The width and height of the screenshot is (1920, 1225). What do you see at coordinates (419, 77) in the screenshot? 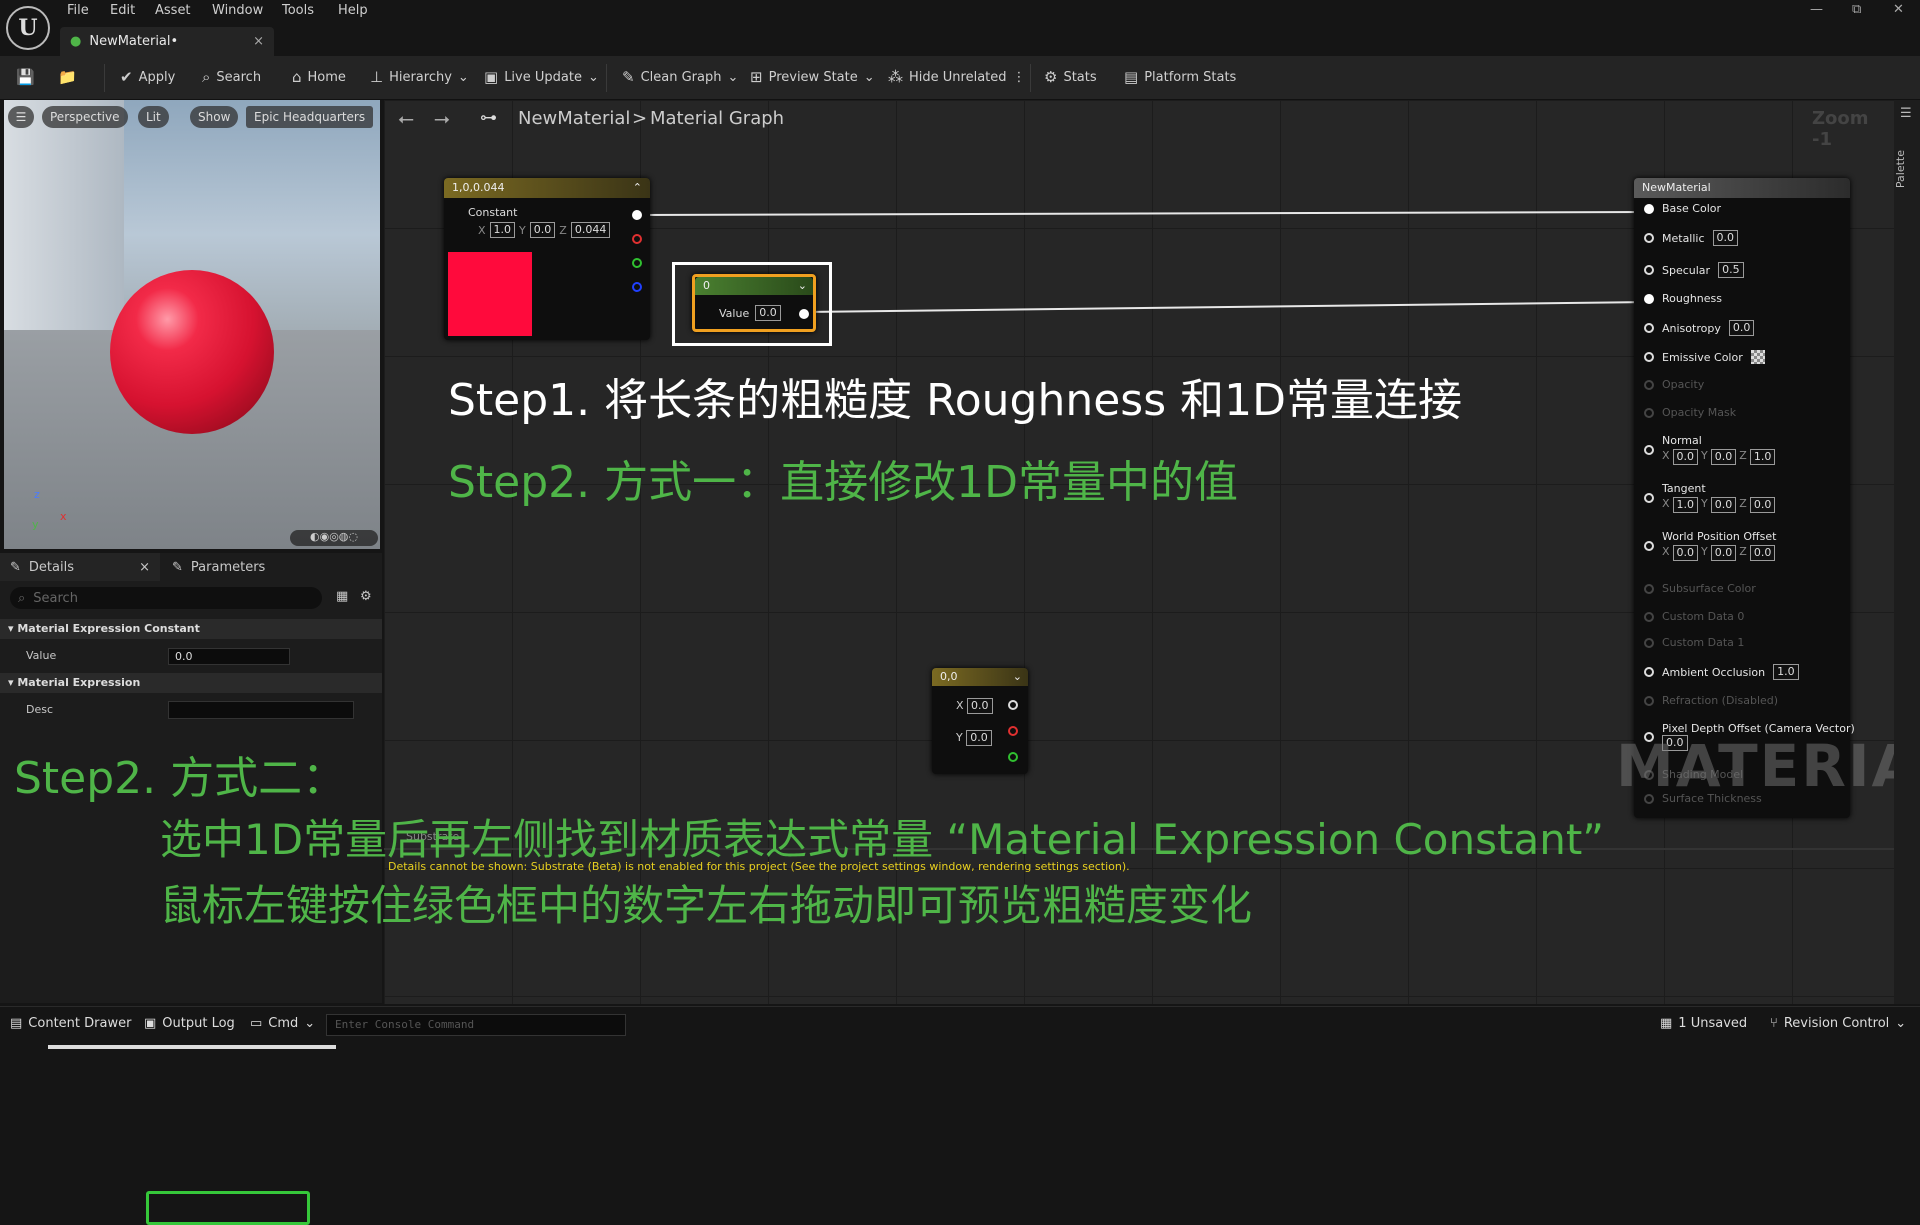
I see `hierarchy-button: ⊥ Hierarchy ⌄` at bounding box center [419, 77].